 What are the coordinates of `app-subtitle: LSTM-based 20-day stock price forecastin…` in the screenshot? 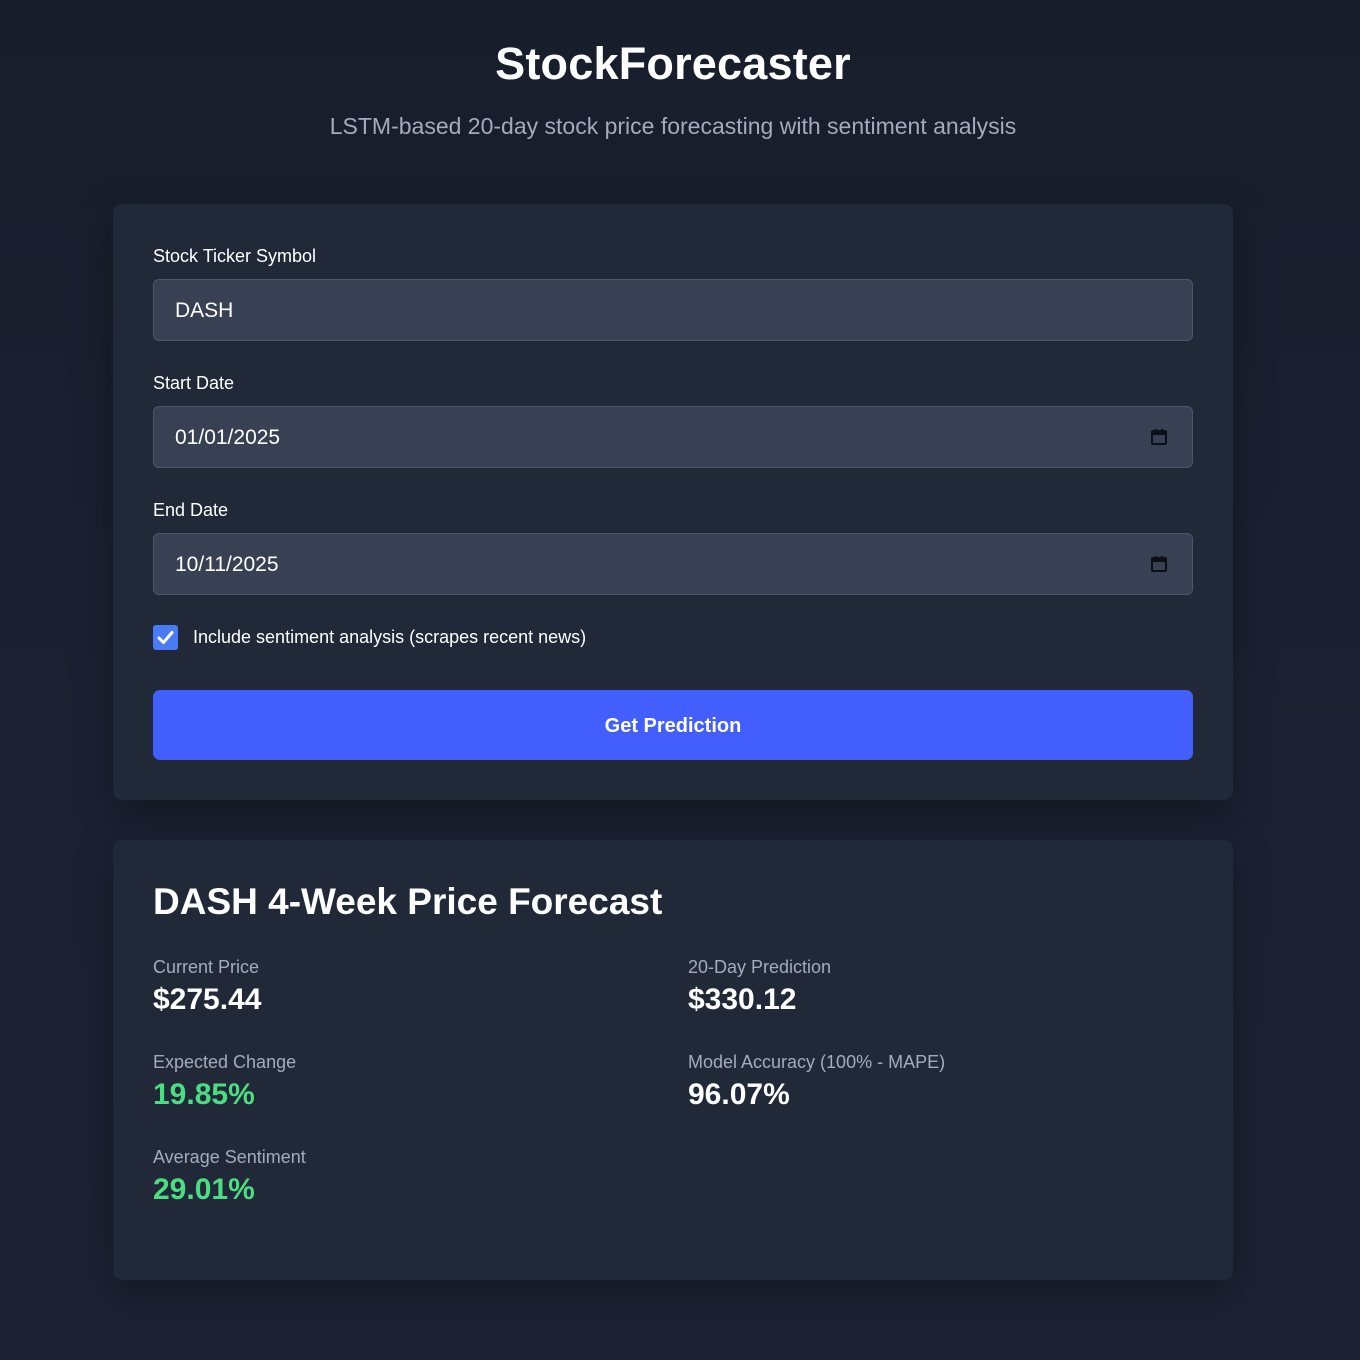 It's located at (673, 126).